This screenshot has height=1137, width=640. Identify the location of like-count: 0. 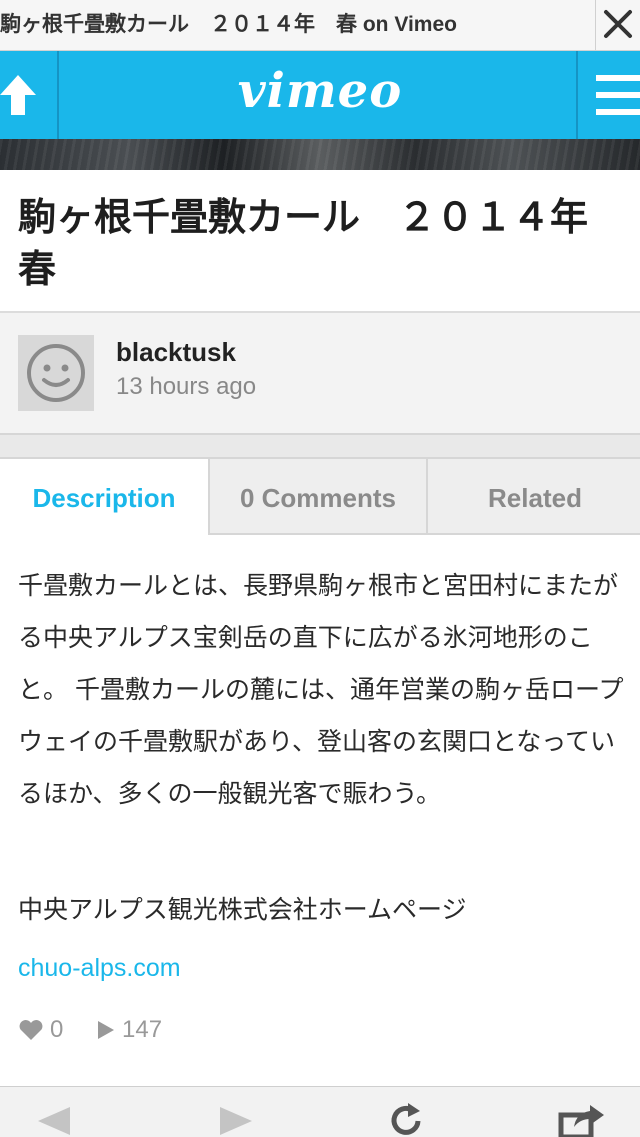
(40, 1030).